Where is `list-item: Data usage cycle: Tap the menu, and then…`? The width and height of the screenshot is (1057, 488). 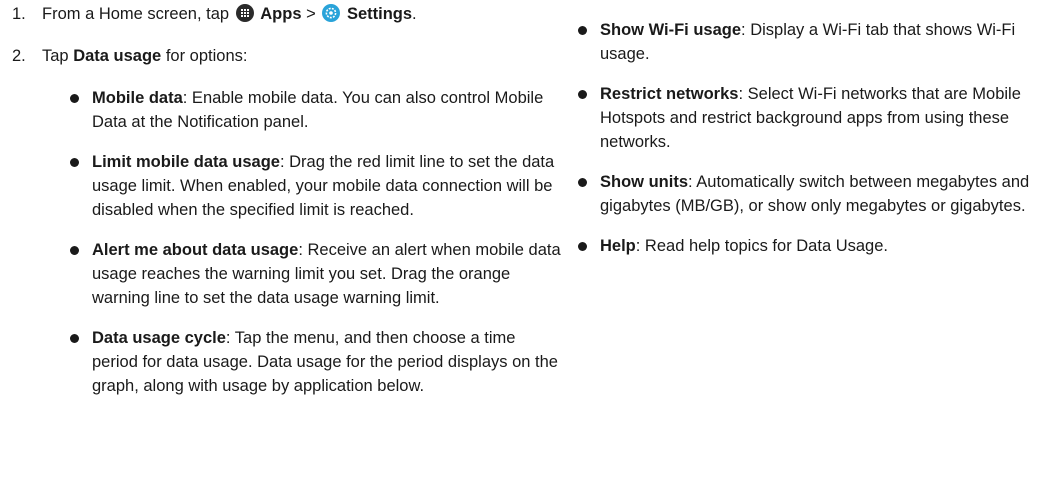
list-item: Data usage cycle: Tap the menu, and then… is located at coordinates (316, 362).